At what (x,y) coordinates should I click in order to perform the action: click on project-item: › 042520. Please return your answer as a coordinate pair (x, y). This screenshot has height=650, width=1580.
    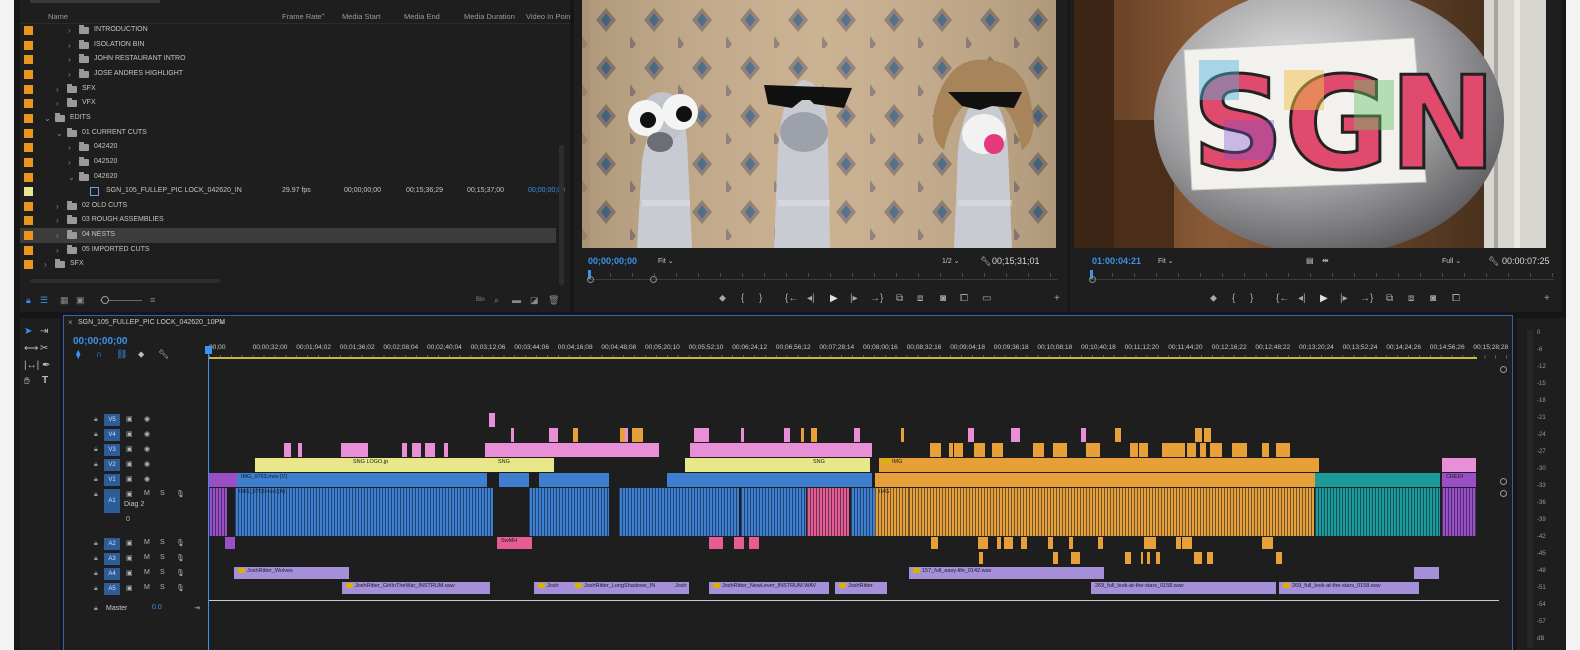
    Looking at the image, I should click on (288, 162).